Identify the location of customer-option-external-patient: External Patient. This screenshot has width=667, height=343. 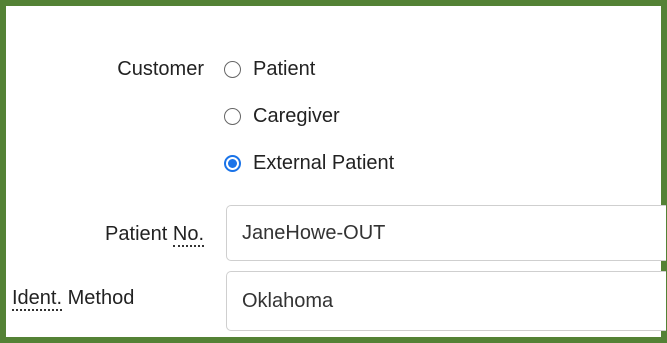
(309, 163).